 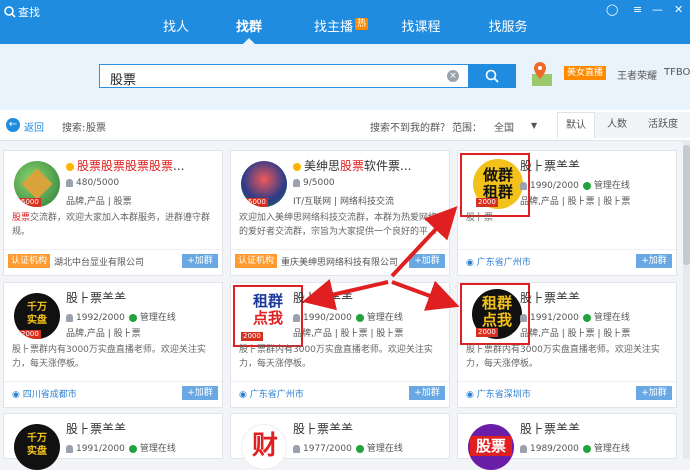 I want to click on tab-find-hosts-label: 找主播, so click(x=333, y=27).